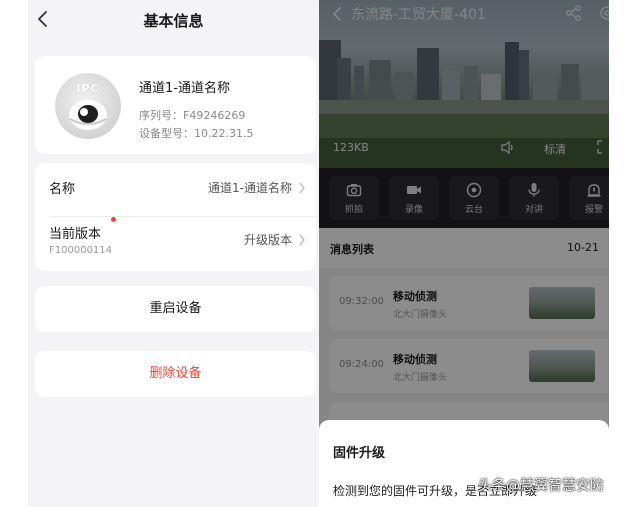 The image size is (640, 507). I want to click on device-serial: 序列号：F49246269, so click(192, 115).